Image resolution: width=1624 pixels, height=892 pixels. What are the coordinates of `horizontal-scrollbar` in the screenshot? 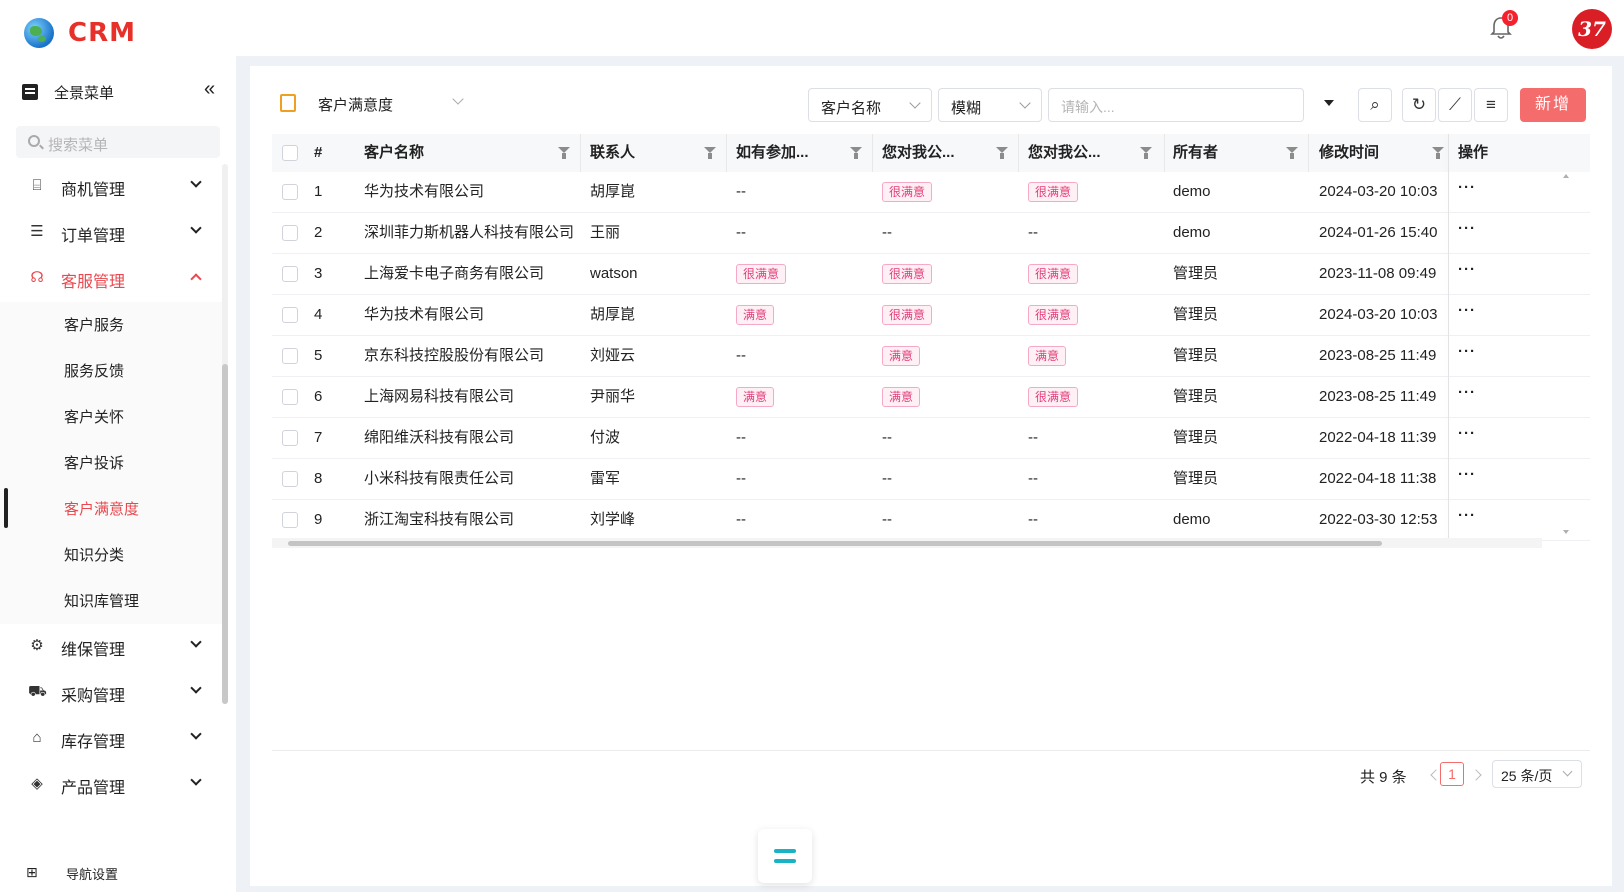 It's located at (907, 543).